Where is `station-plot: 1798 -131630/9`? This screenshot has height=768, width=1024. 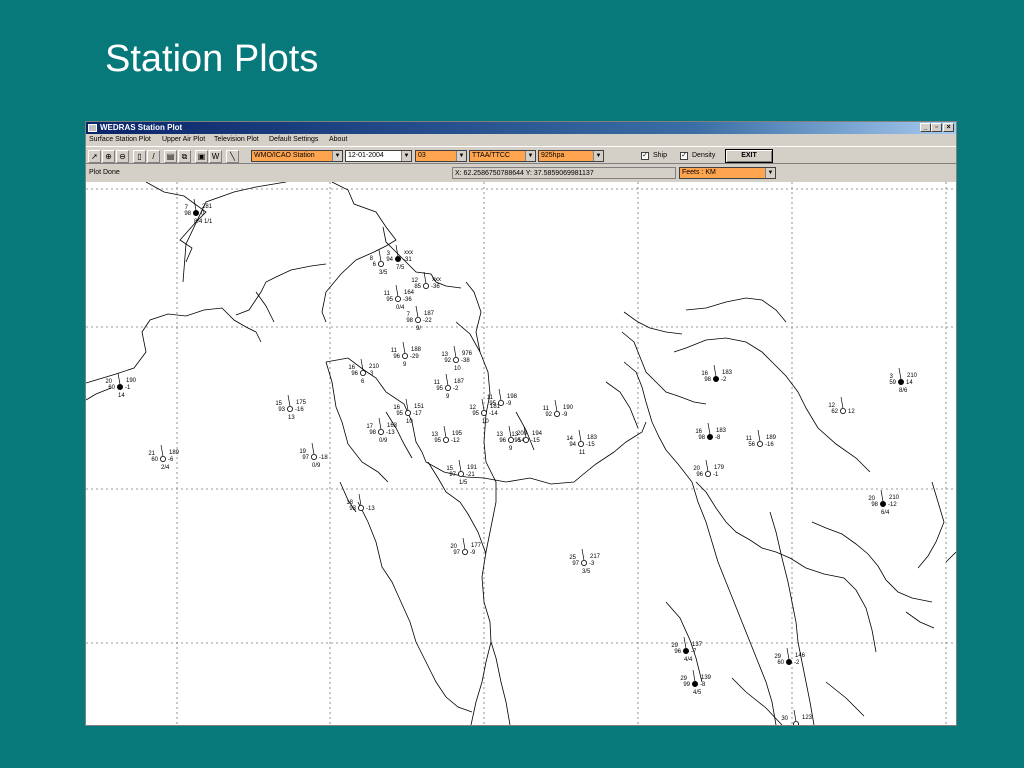 station-plot: 1798 -131630/9 is located at coordinates (382, 430).